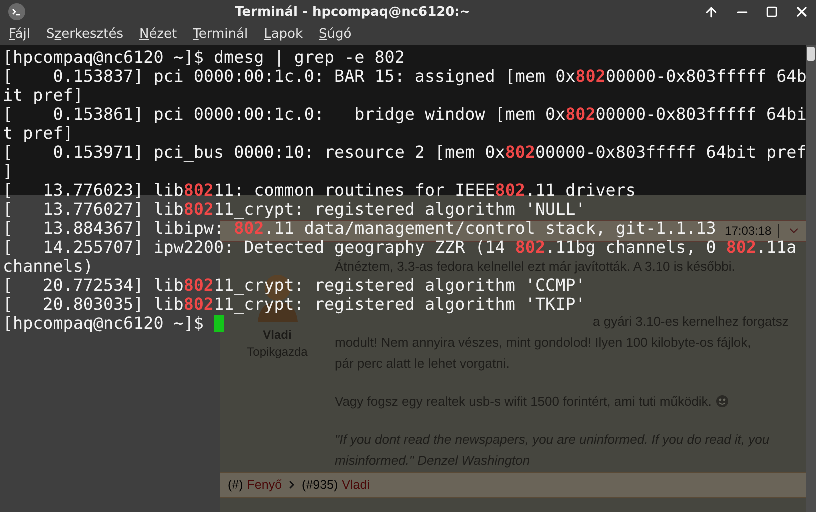  Describe the element at coordinates (772, 12) in the screenshot. I see `maximize-icon` at that location.